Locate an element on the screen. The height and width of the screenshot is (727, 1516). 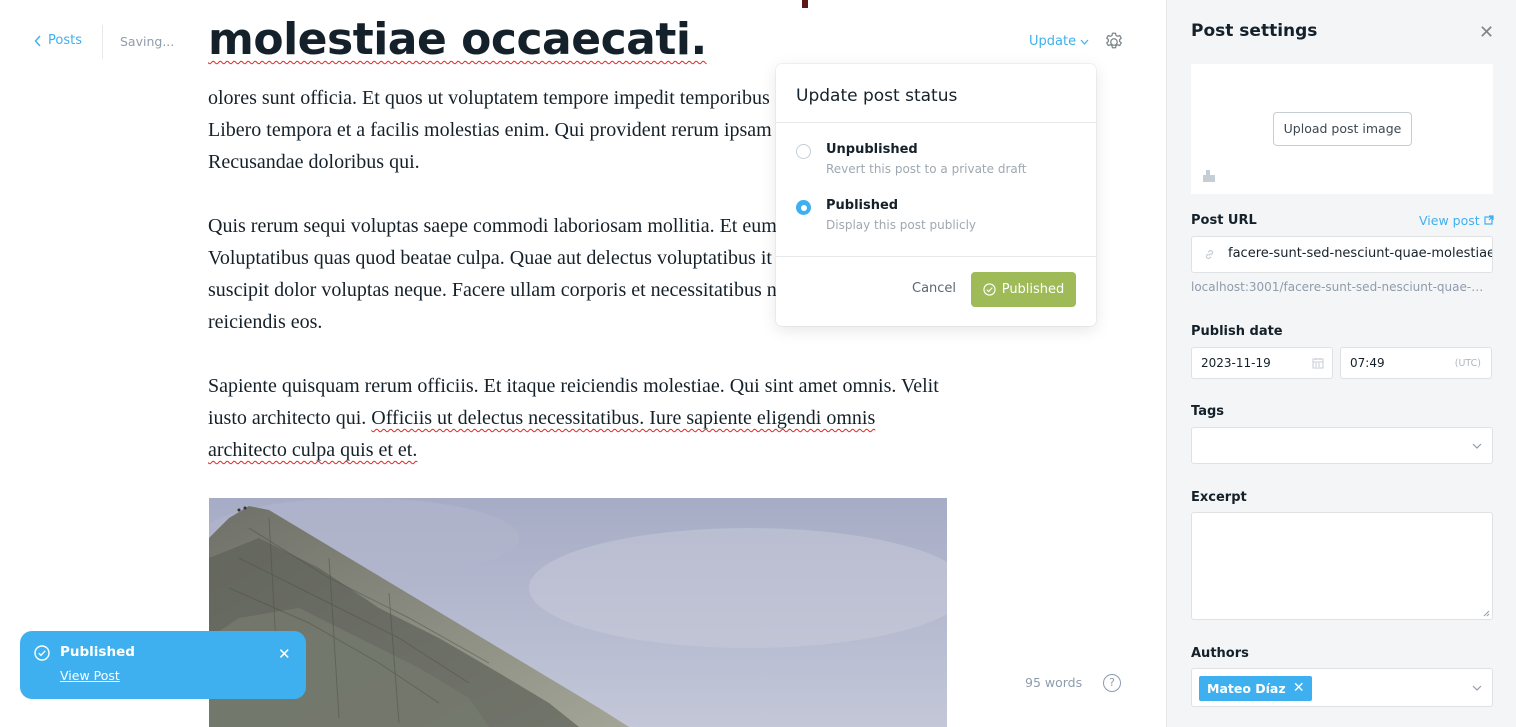
published-button: Published is located at coordinates (1023, 289).